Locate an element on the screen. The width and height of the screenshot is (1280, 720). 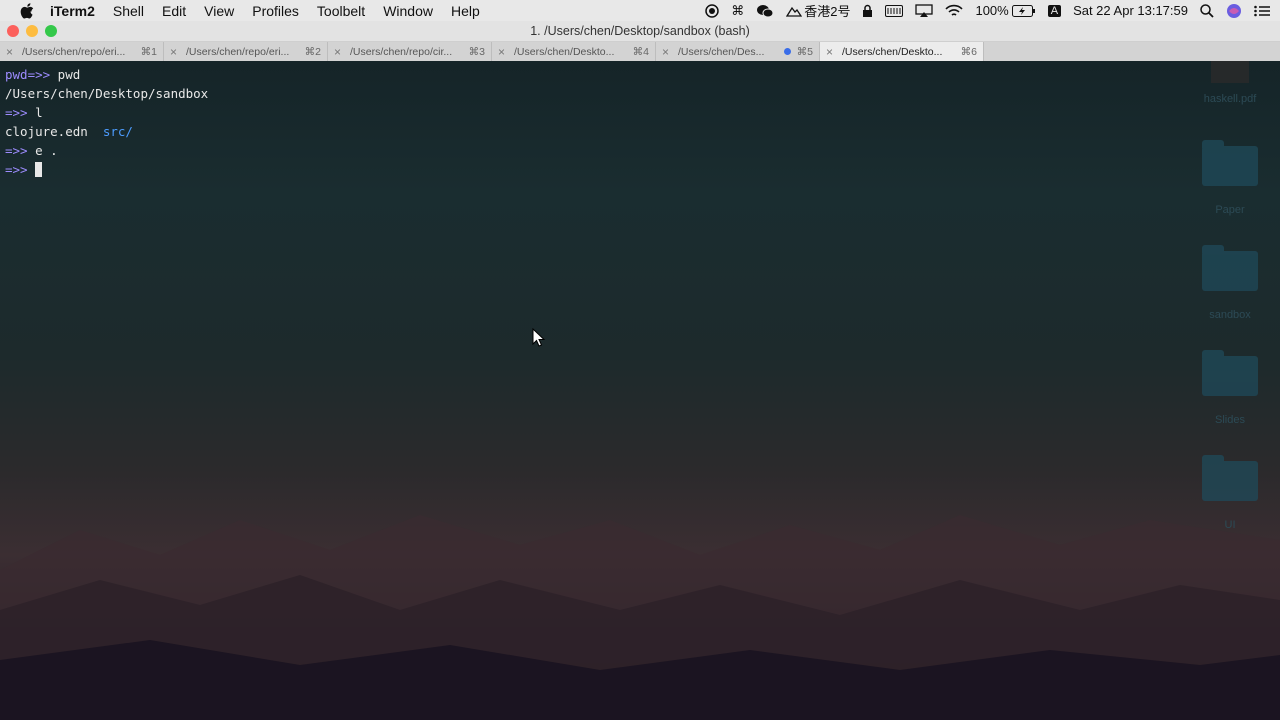
tab-shortcut: ⌘6 is located at coordinates (968, 51).